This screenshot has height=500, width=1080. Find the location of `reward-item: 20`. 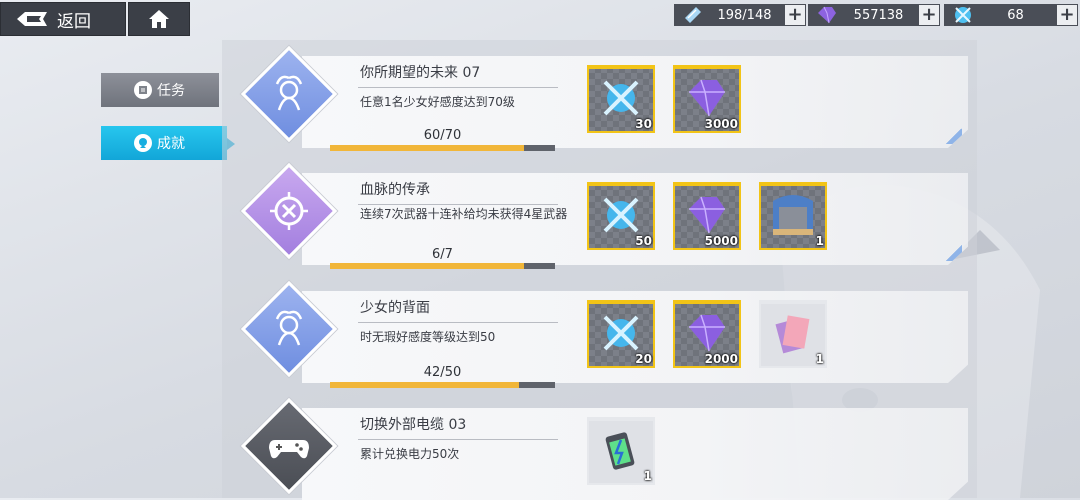

reward-item: 20 is located at coordinates (621, 334).